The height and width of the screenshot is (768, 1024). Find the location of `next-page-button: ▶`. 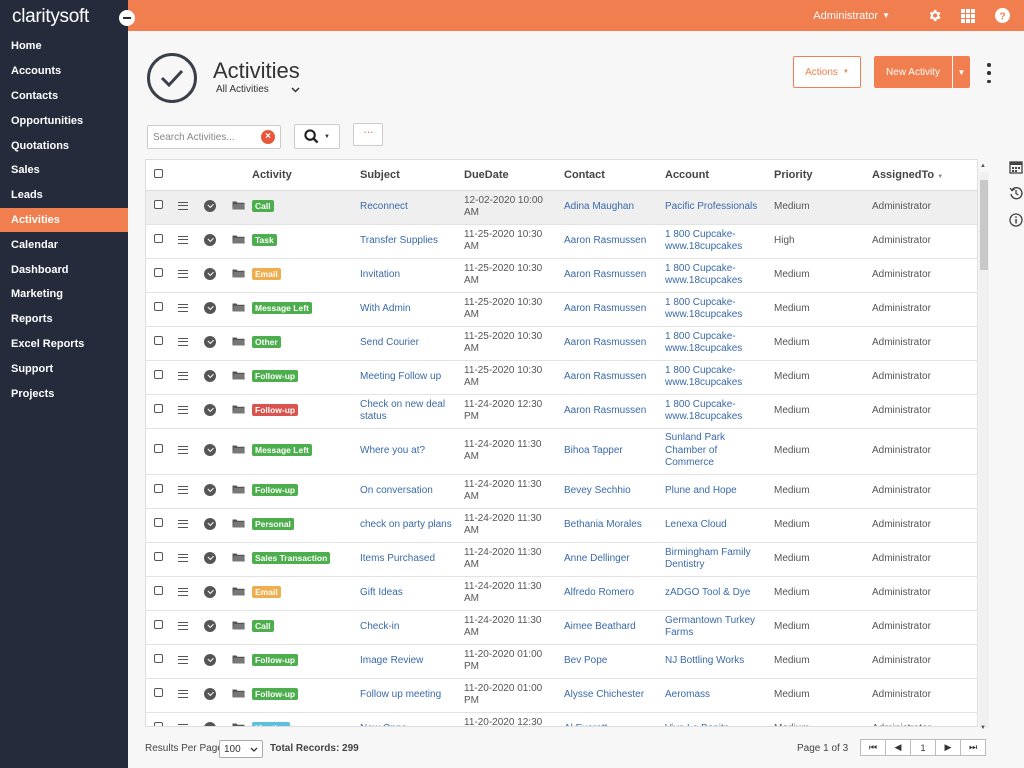

next-page-button: ▶ is located at coordinates (948, 747).